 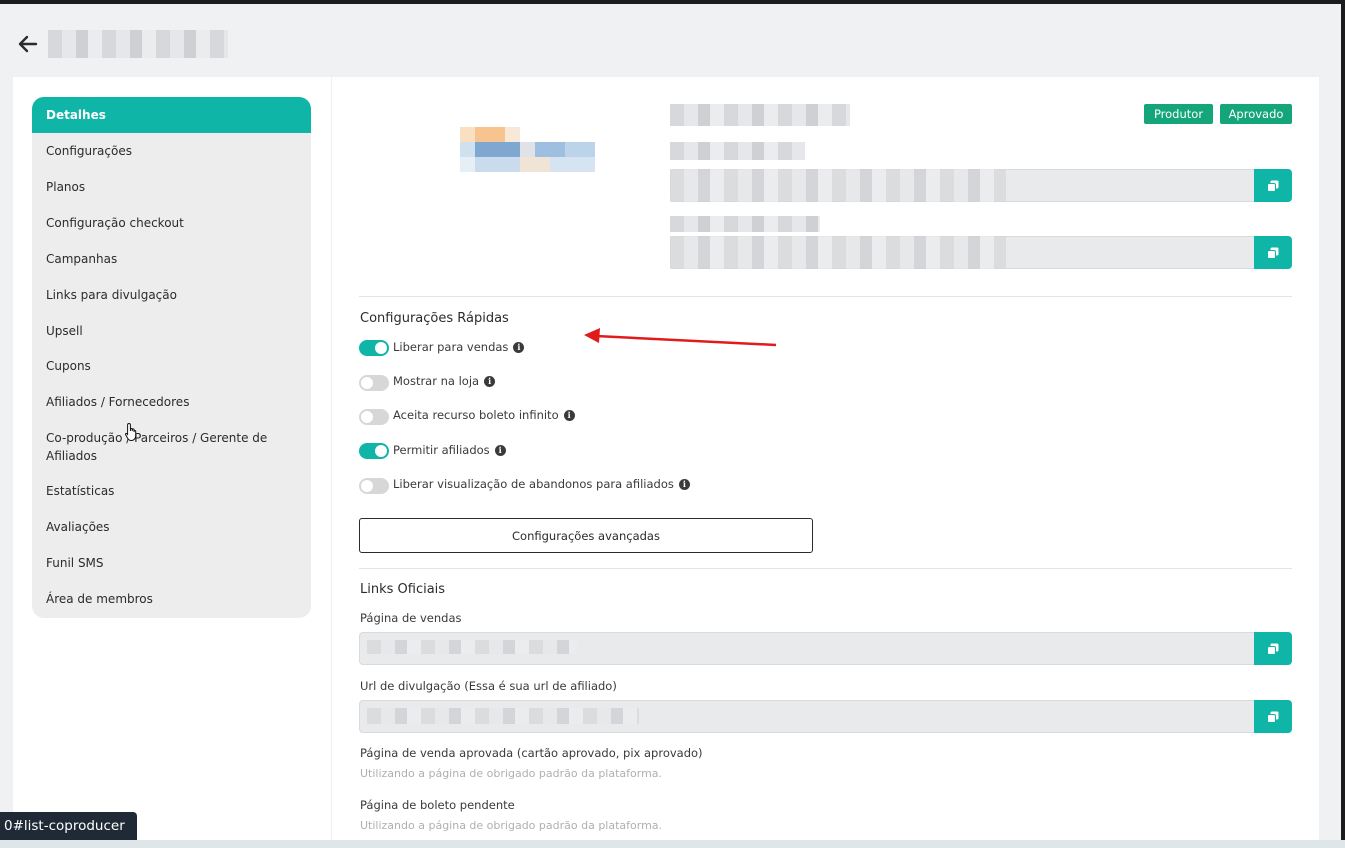 What do you see at coordinates (680, 337) in the screenshot?
I see `annotation-arrow` at bounding box center [680, 337].